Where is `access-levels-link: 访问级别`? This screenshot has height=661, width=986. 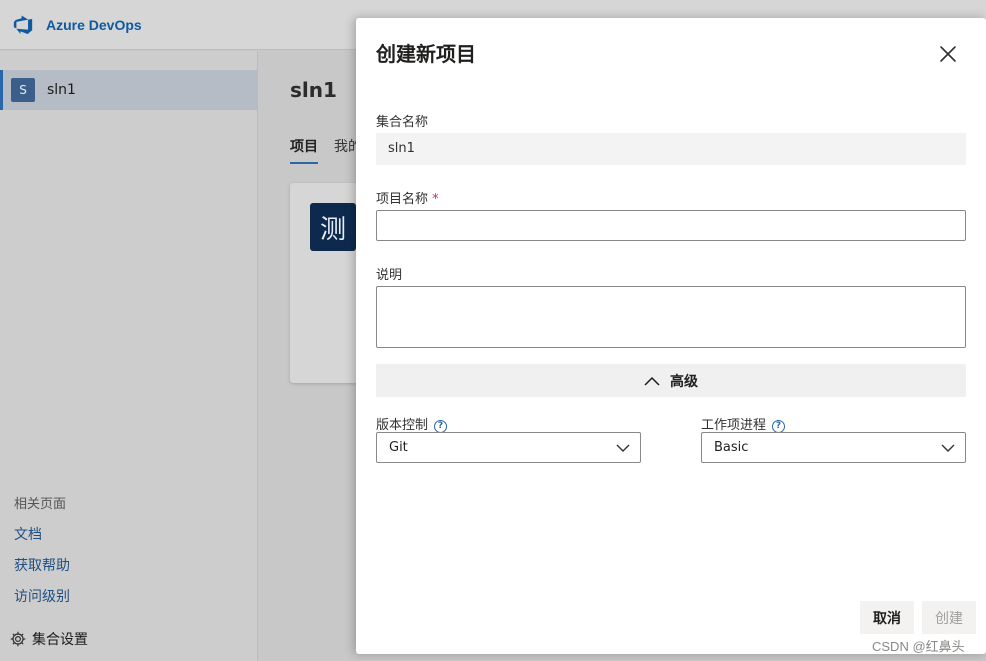
access-levels-link: 访问级别 is located at coordinates (42, 596).